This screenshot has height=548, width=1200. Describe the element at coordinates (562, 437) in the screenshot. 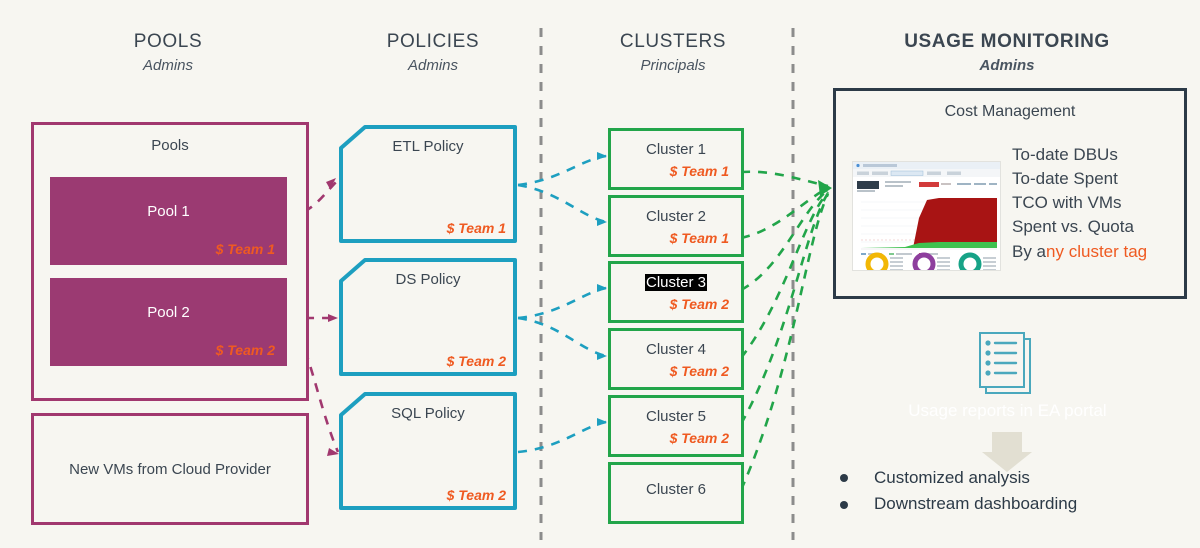

I see `wire-sql-cluster5` at that location.